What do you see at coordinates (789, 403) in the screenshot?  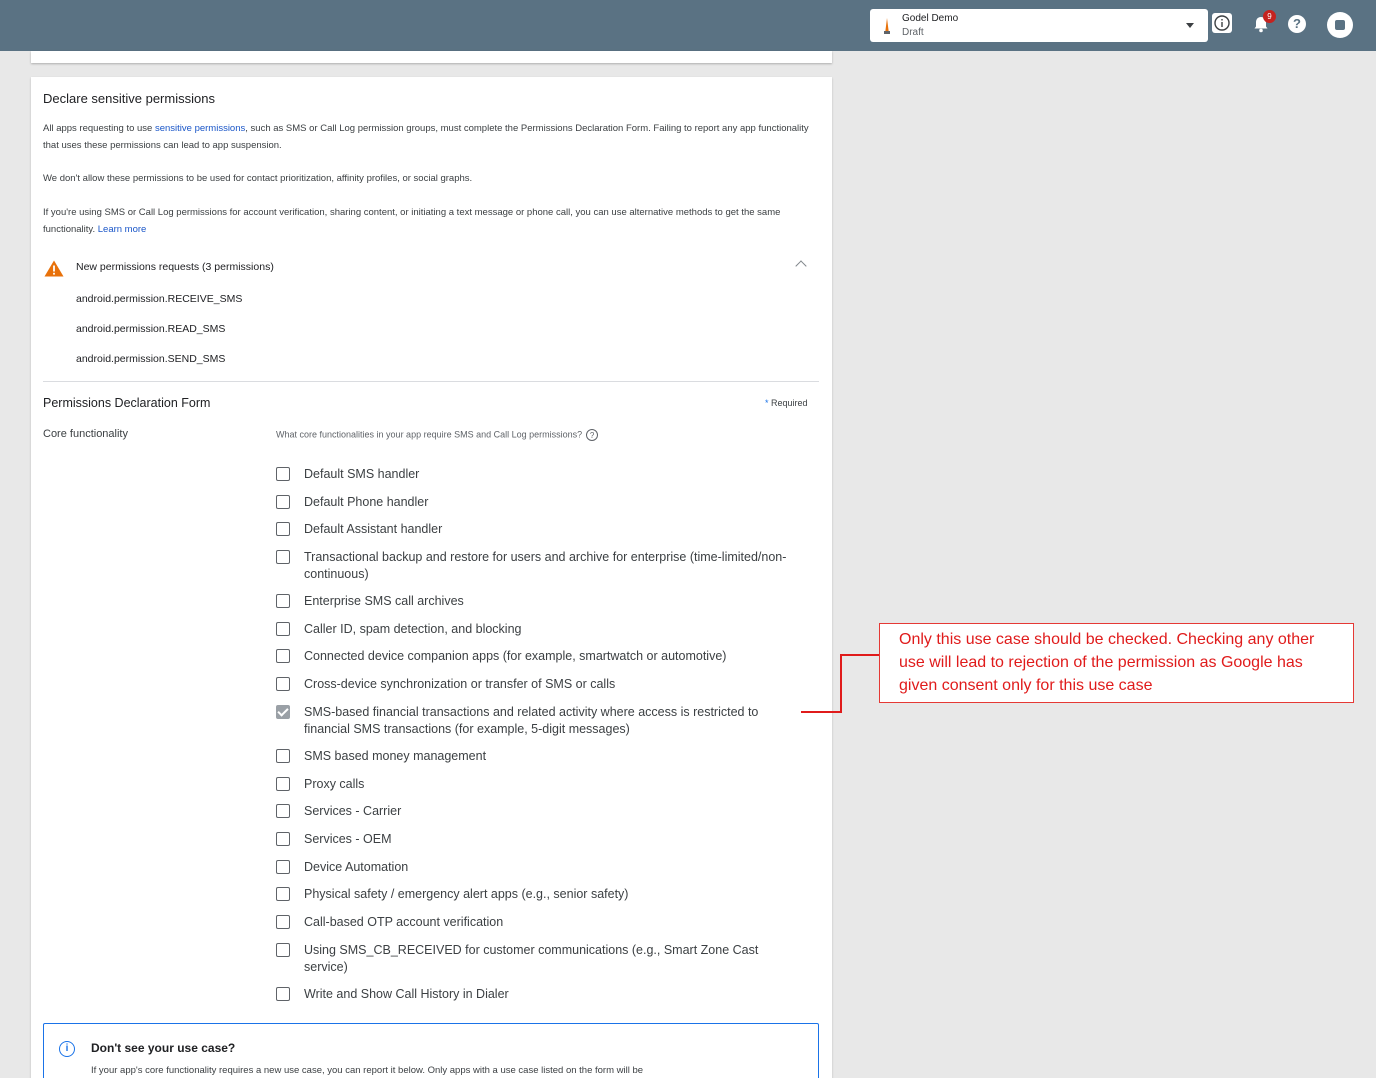 I see `required-label: Required` at bounding box center [789, 403].